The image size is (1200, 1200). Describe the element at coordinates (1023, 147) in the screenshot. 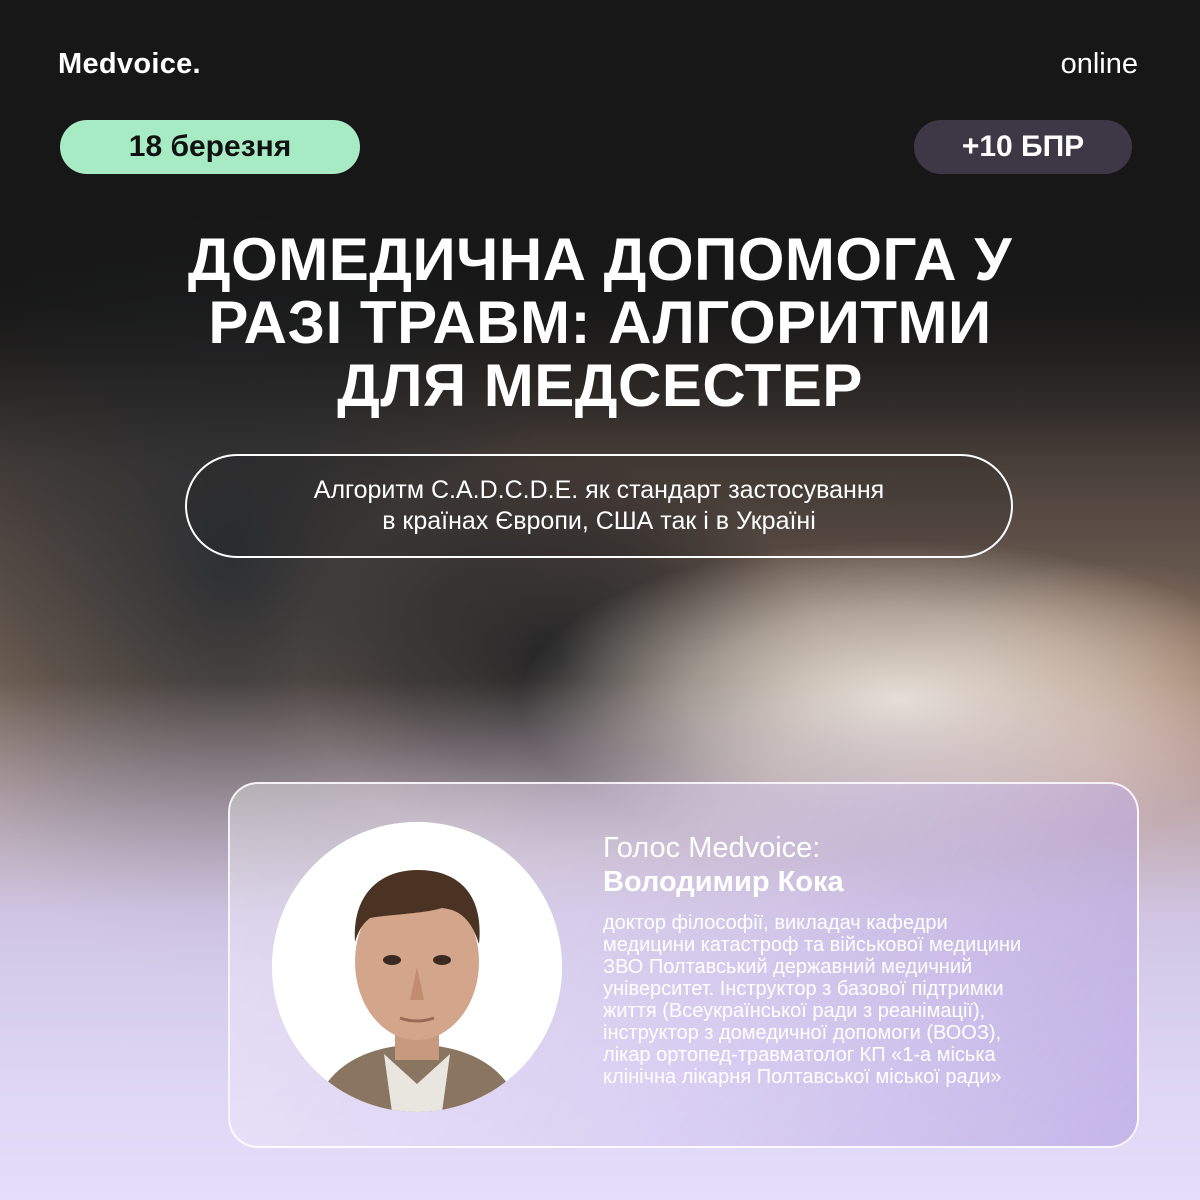

I see `points-badge: +10 БПР` at that location.